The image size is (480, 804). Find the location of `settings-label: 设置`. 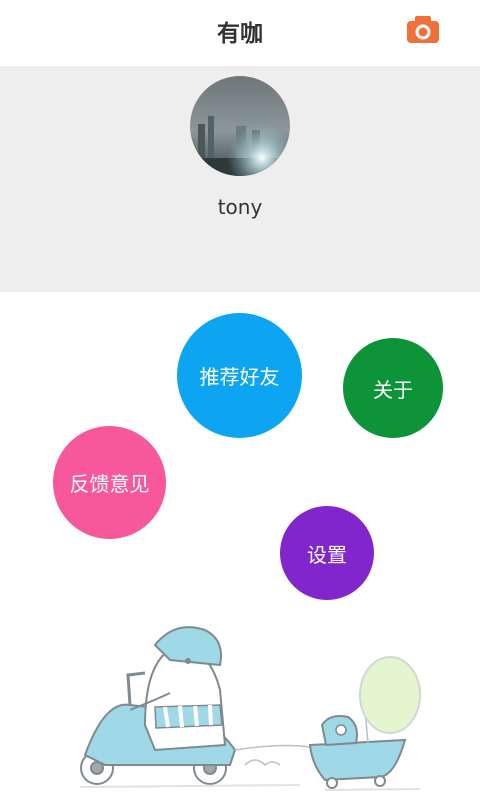

settings-label: 设置 is located at coordinates (327, 554).